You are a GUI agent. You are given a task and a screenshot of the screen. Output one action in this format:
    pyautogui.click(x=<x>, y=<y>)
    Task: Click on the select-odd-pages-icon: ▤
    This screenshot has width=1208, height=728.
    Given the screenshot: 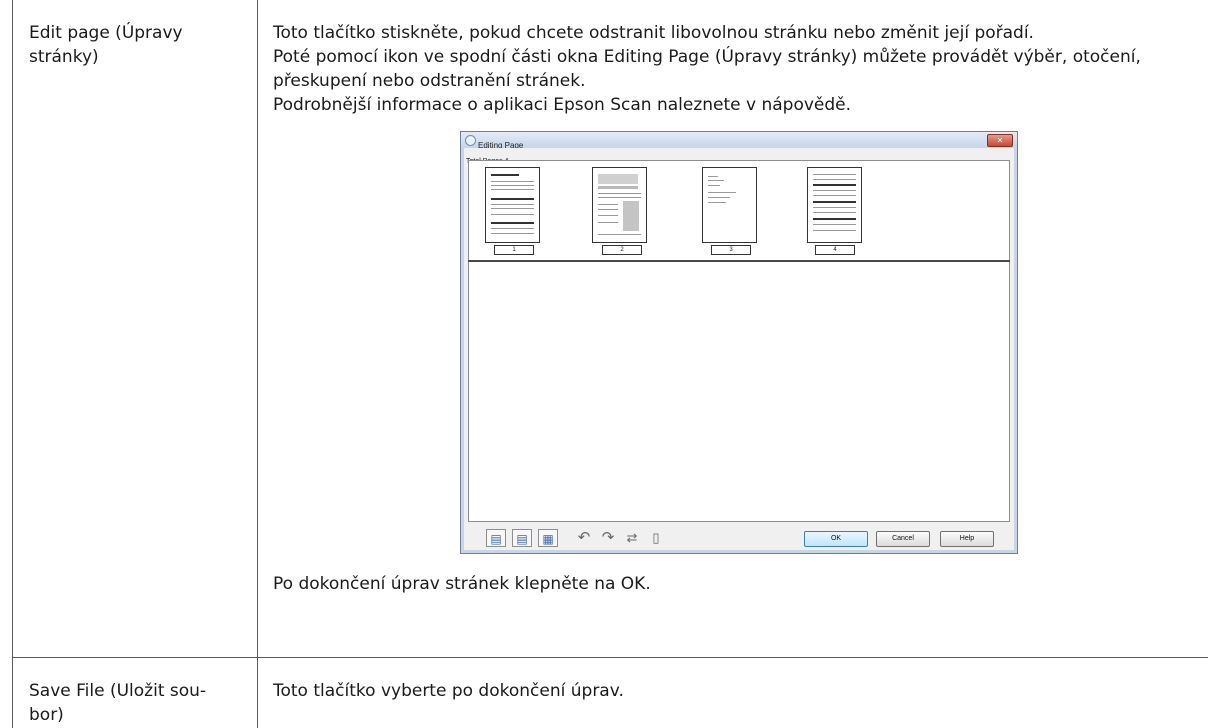 What is the action you would take?
    pyautogui.click(x=496, y=538)
    